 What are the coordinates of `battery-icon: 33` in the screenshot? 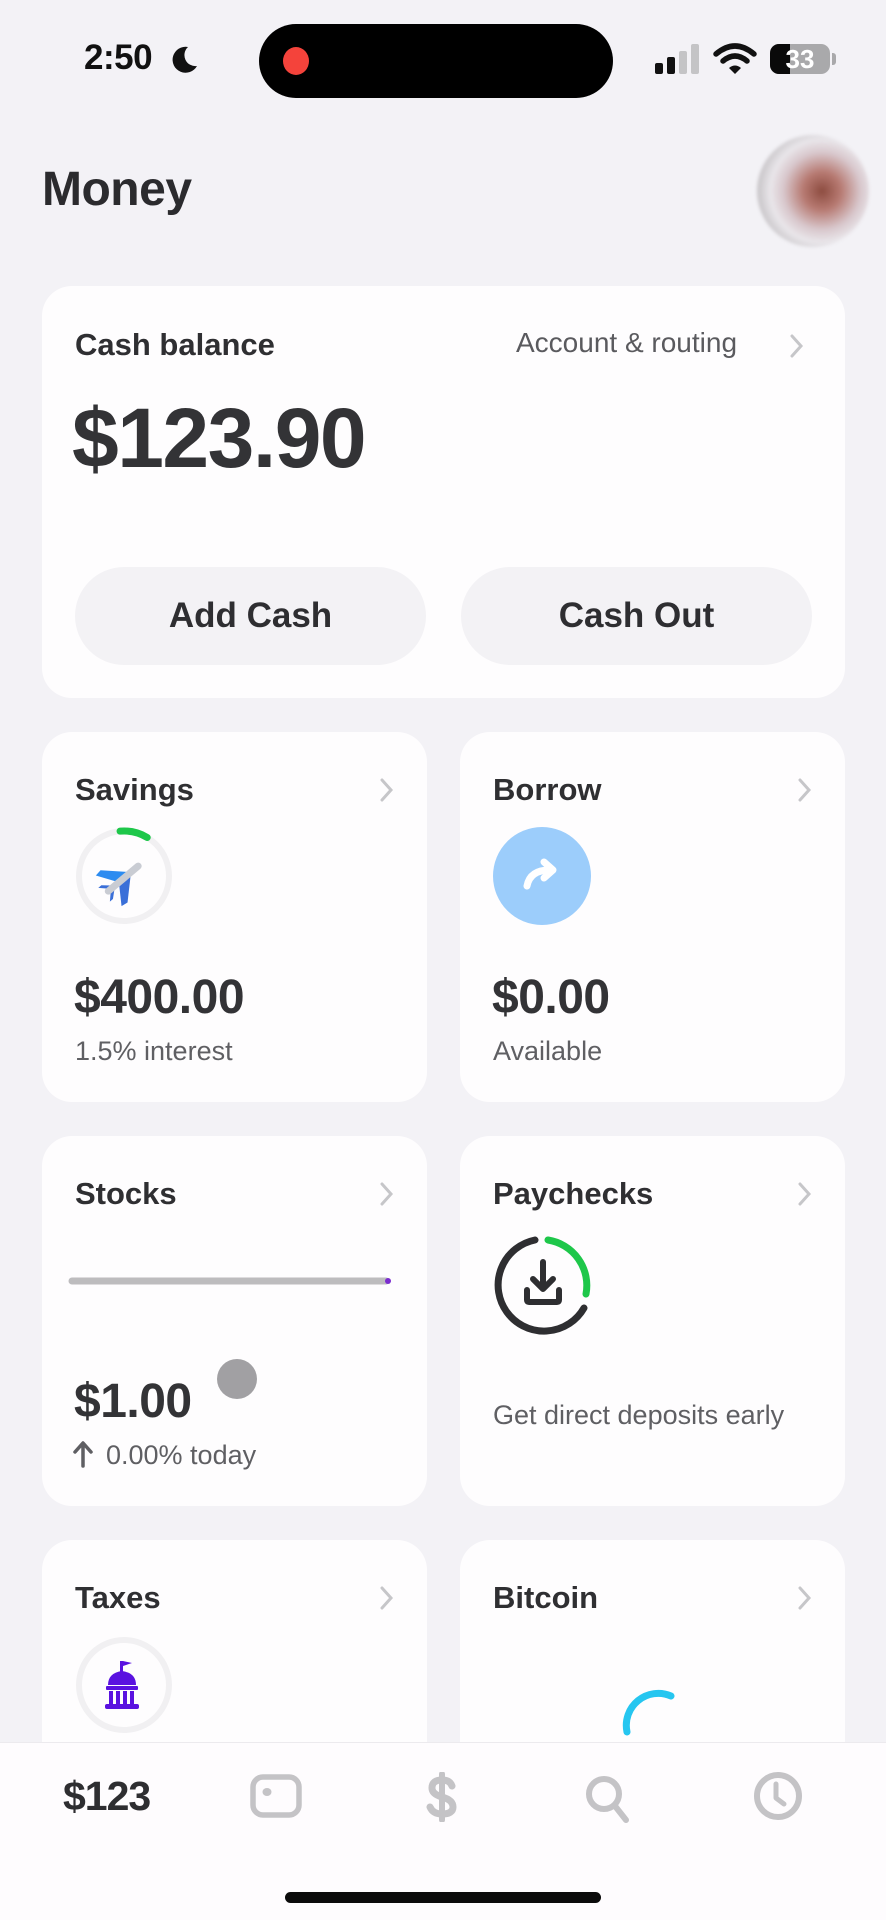 It's located at (800, 59).